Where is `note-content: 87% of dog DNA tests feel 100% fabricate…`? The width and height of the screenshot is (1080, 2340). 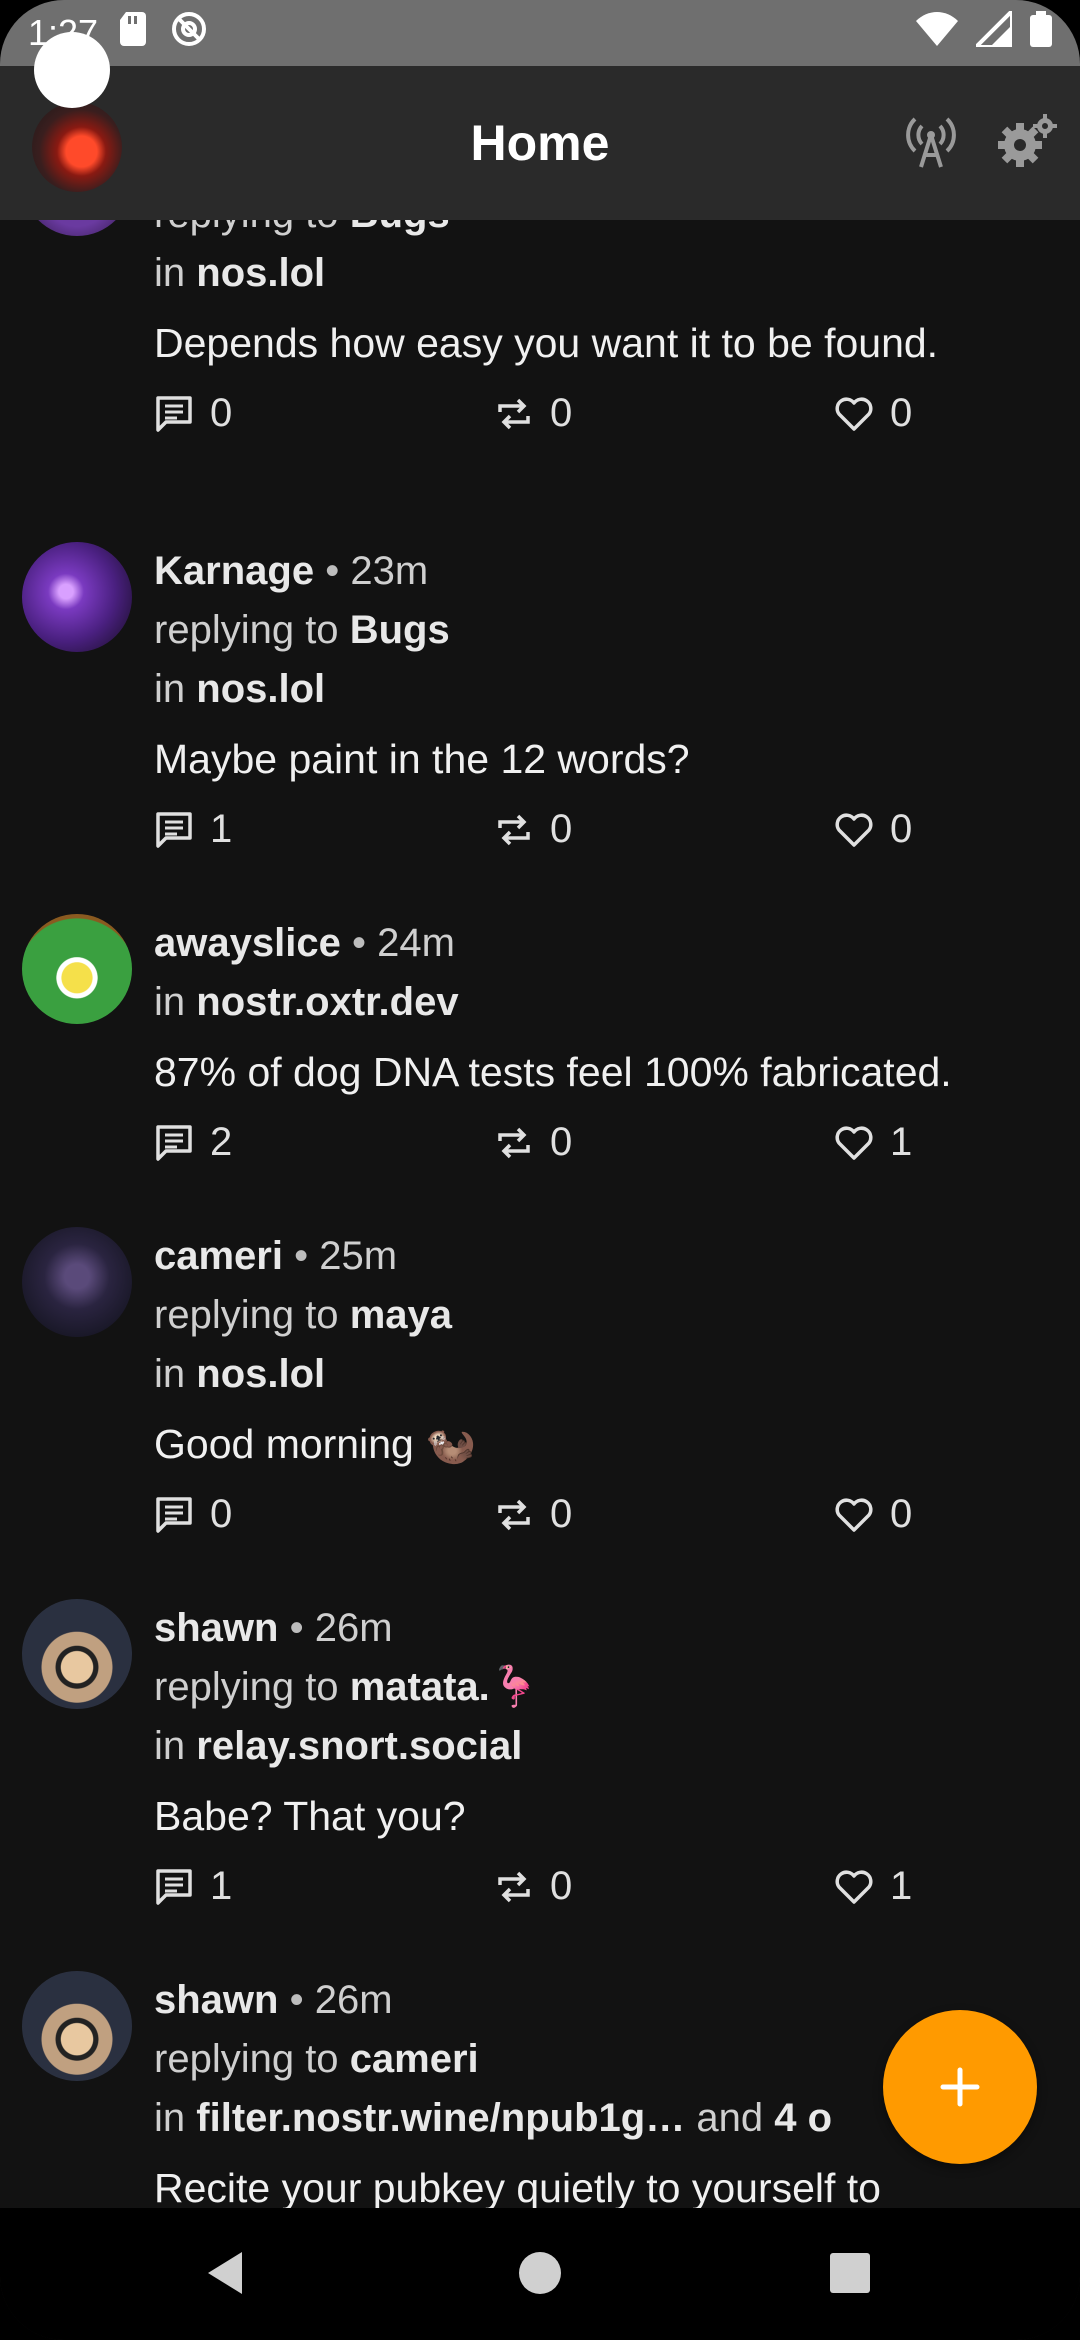 note-content: 87% of dog DNA tests feel 100% fabricate… is located at coordinates (553, 1072).